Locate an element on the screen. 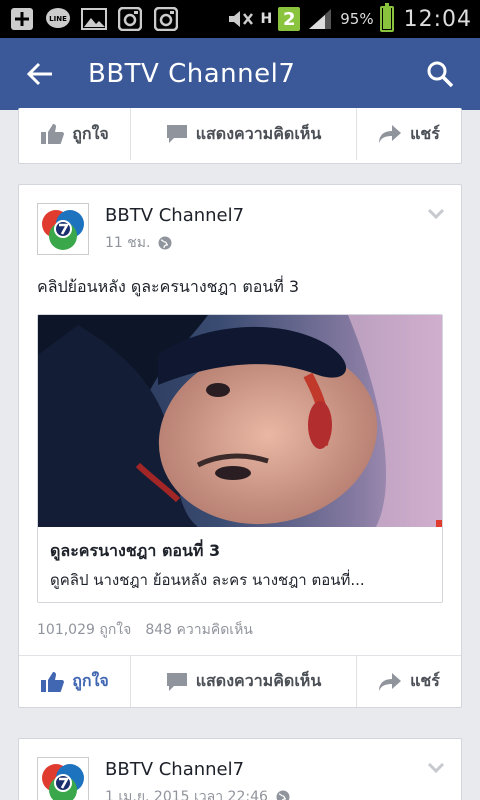  svg-text: LINE is located at coordinates (58, 19).